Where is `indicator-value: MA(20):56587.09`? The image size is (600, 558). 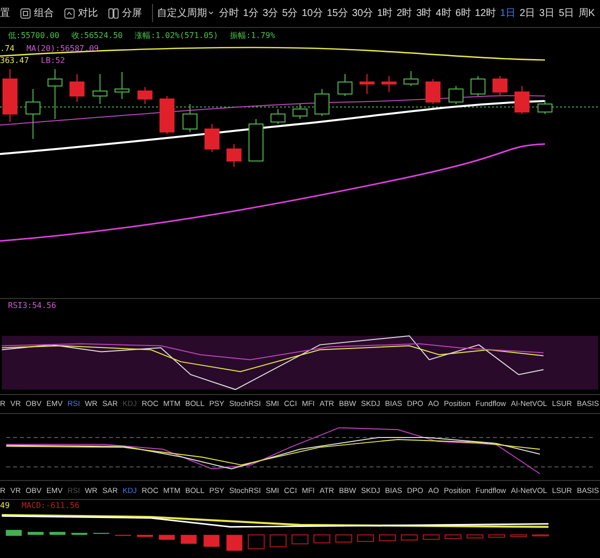
indicator-value: MA(20):56587.09 is located at coordinates (62, 48).